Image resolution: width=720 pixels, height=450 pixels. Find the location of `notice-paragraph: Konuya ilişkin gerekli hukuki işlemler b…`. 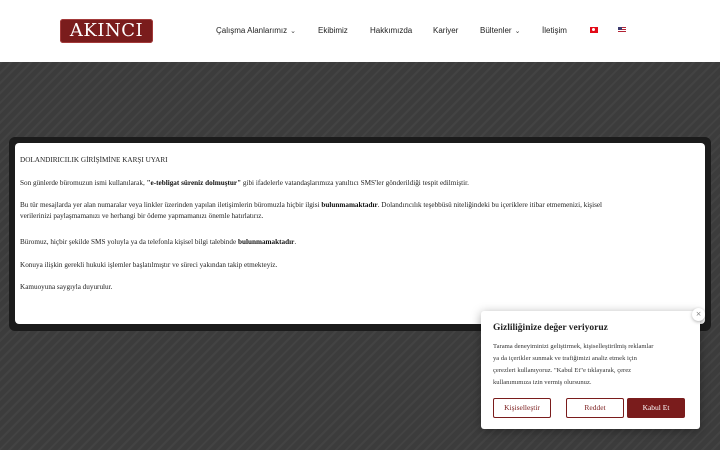

notice-paragraph: Konuya ilişkin gerekli hukuki işlemler b… is located at coordinates (149, 265).